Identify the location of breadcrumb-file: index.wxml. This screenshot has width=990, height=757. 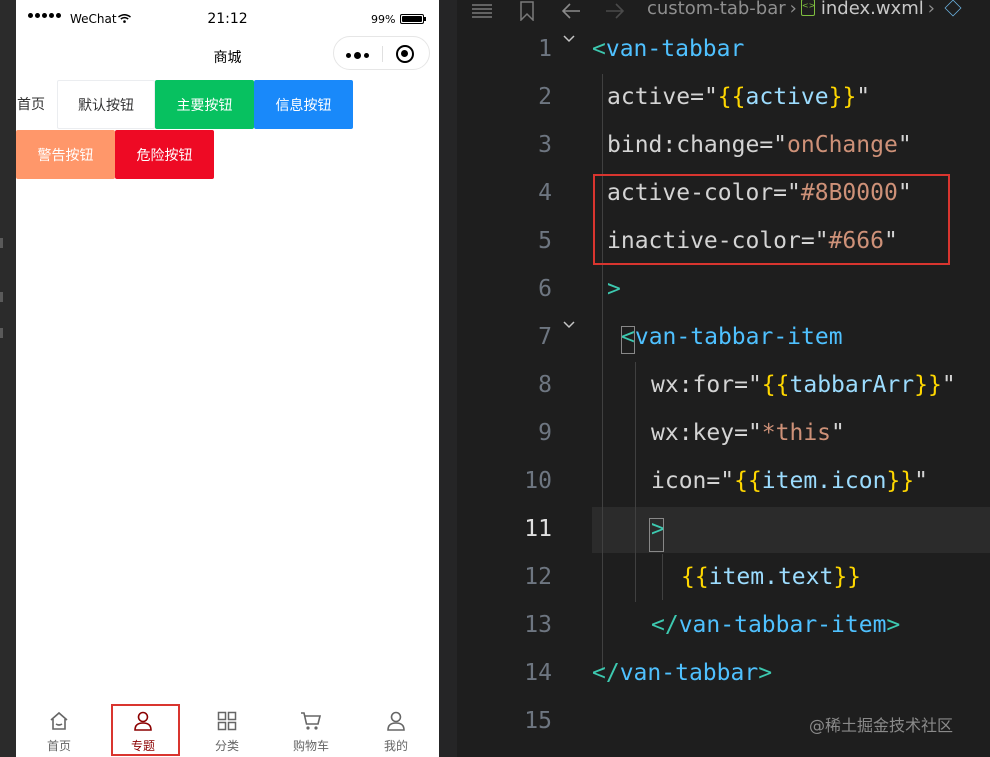
(872, 9).